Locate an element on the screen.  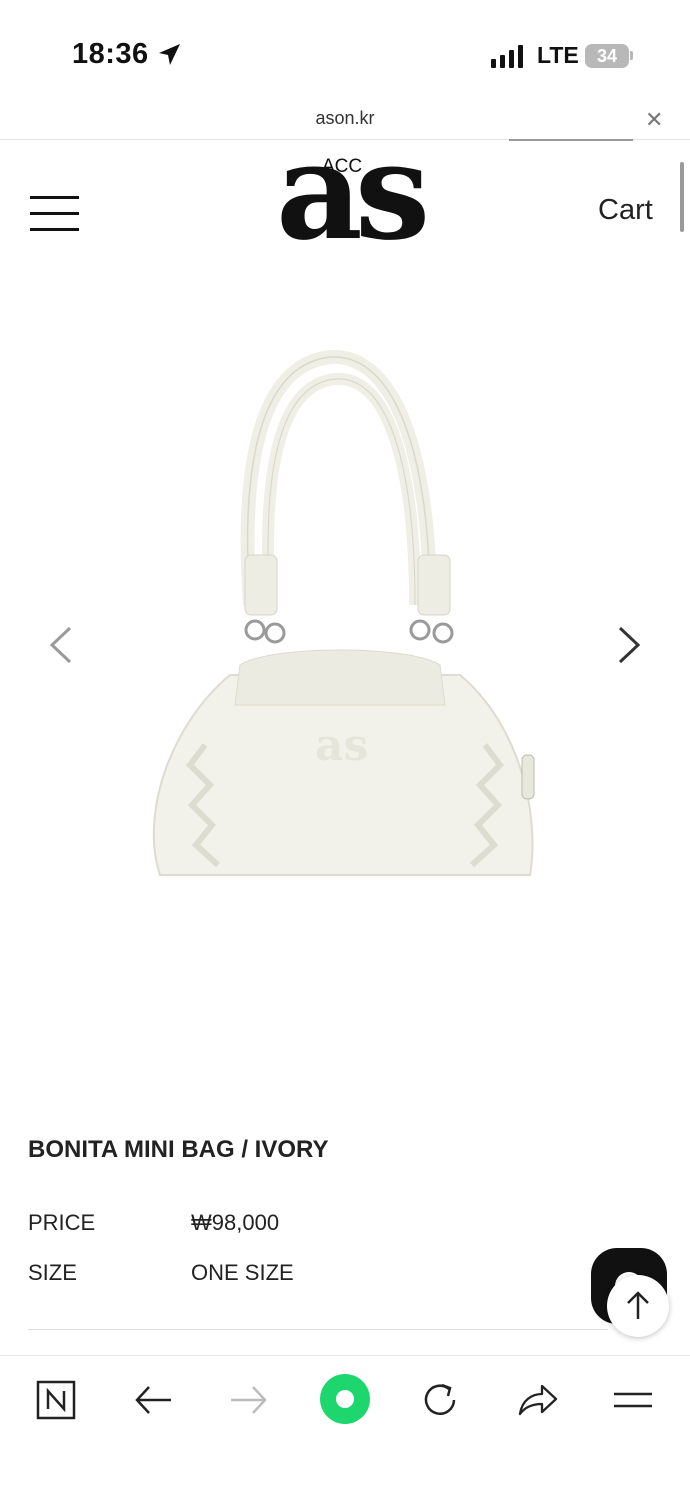
scroll-top-button is located at coordinates (638, 1306).